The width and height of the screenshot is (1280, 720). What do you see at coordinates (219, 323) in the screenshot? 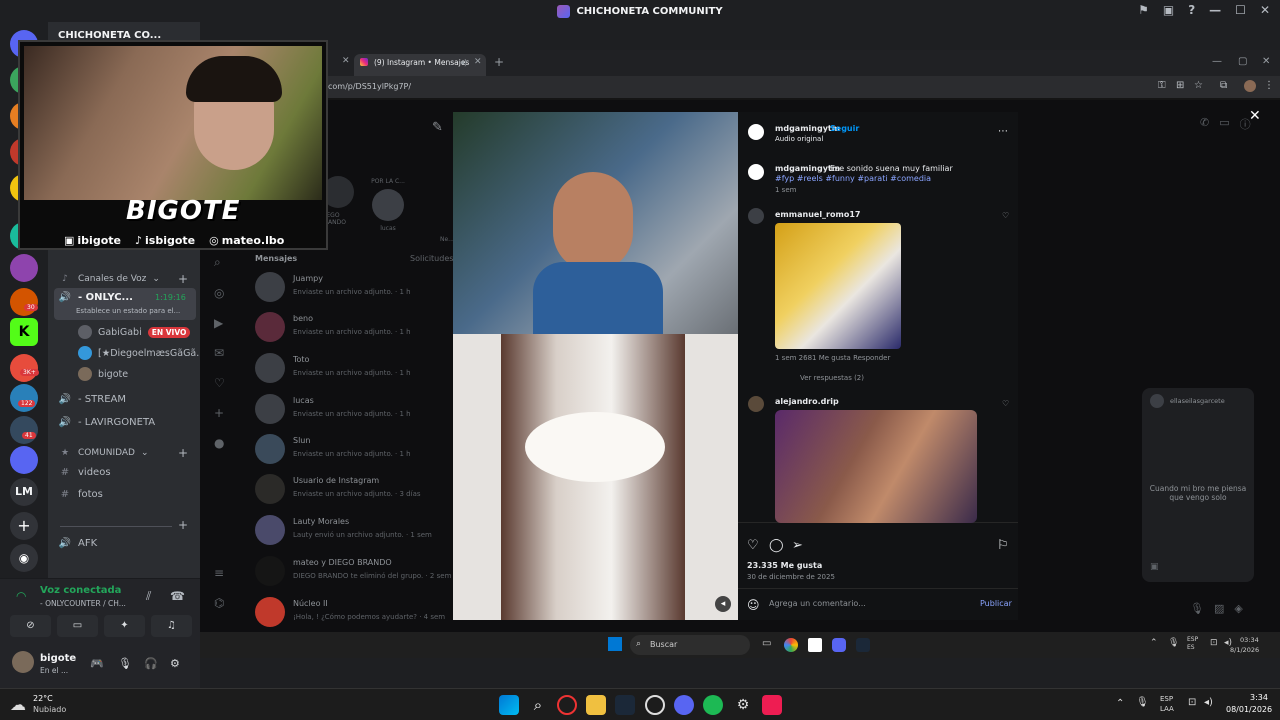
I see `reels-icon: ▶` at bounding box center [219, 323].